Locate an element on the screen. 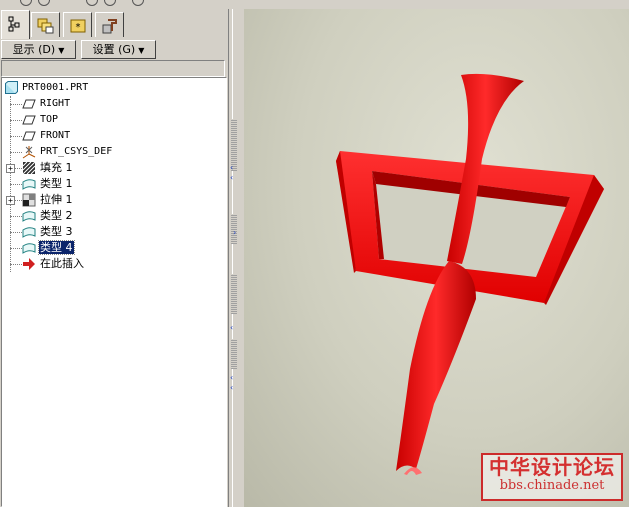 Image resolution: width=629 pixels, height=507 pixels. tree-item-type-2: 类型 2 is located at coordinates (48, 216).